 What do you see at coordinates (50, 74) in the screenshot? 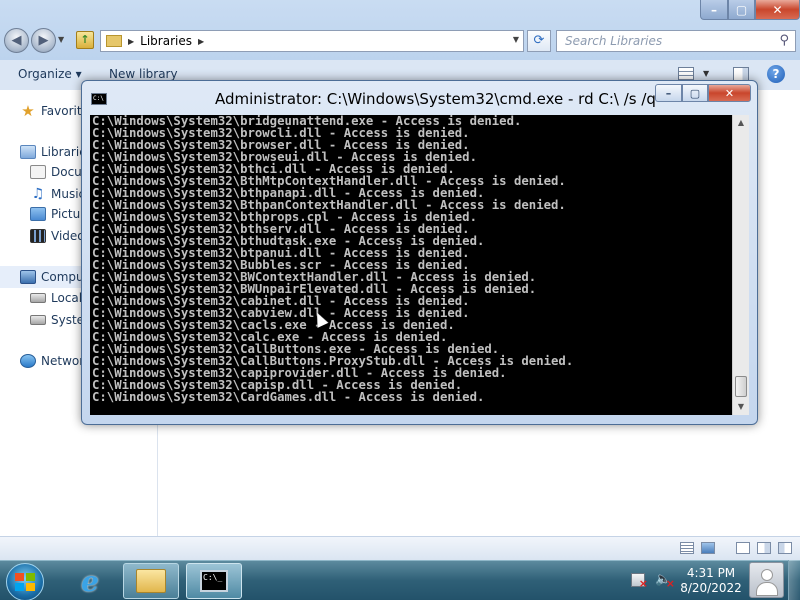
I see `organize-button: Organize ▾` at bounding box center [50, 74].